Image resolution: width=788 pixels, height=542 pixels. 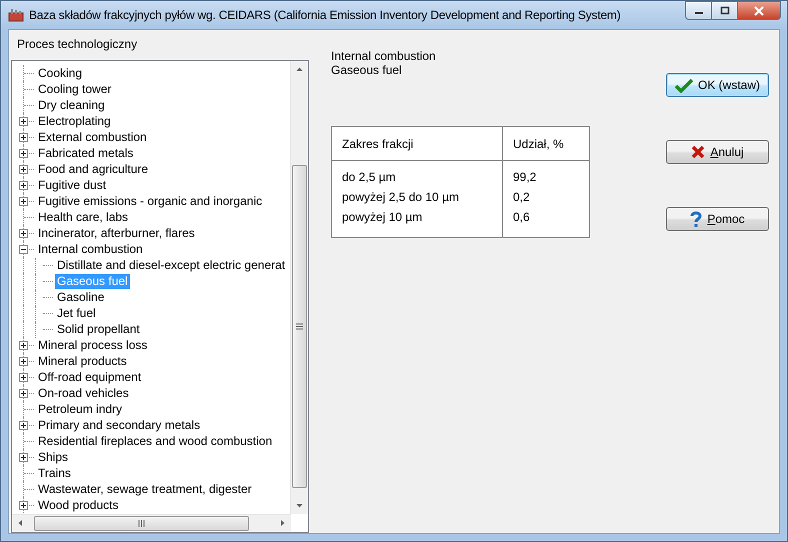 What do you see at coordinates (417, 222) in the screenshot?
I see `table-cell: powyżej 10 µm` at bounding box center [417, 222].